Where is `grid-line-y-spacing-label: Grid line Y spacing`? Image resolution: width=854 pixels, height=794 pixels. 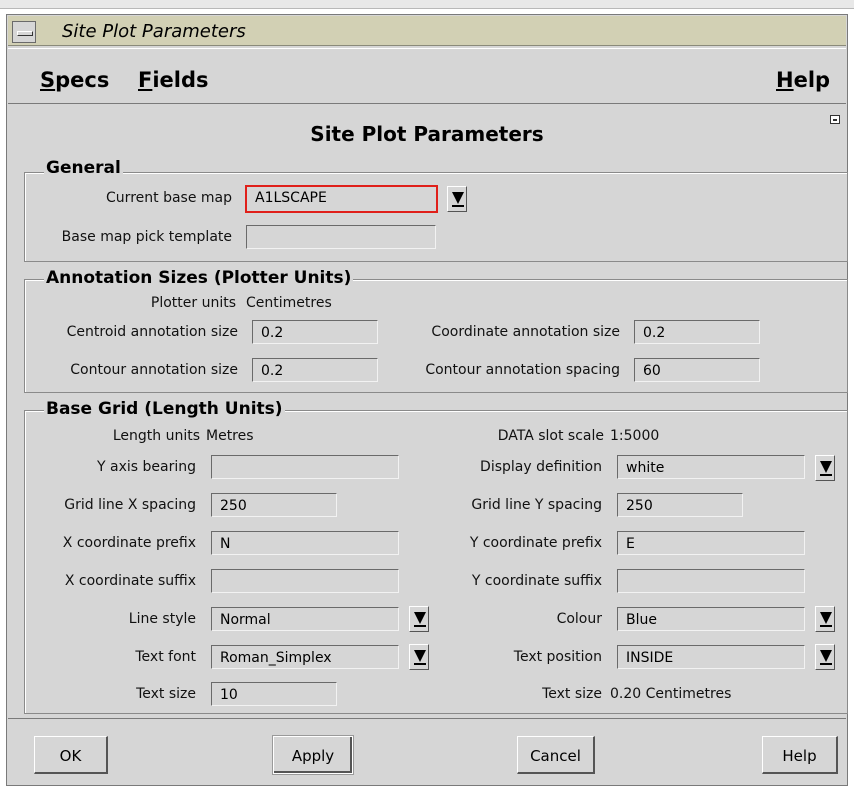 grid-line-y-spacing-label: Grid line Y spacing is located at coordinates (536, 505).